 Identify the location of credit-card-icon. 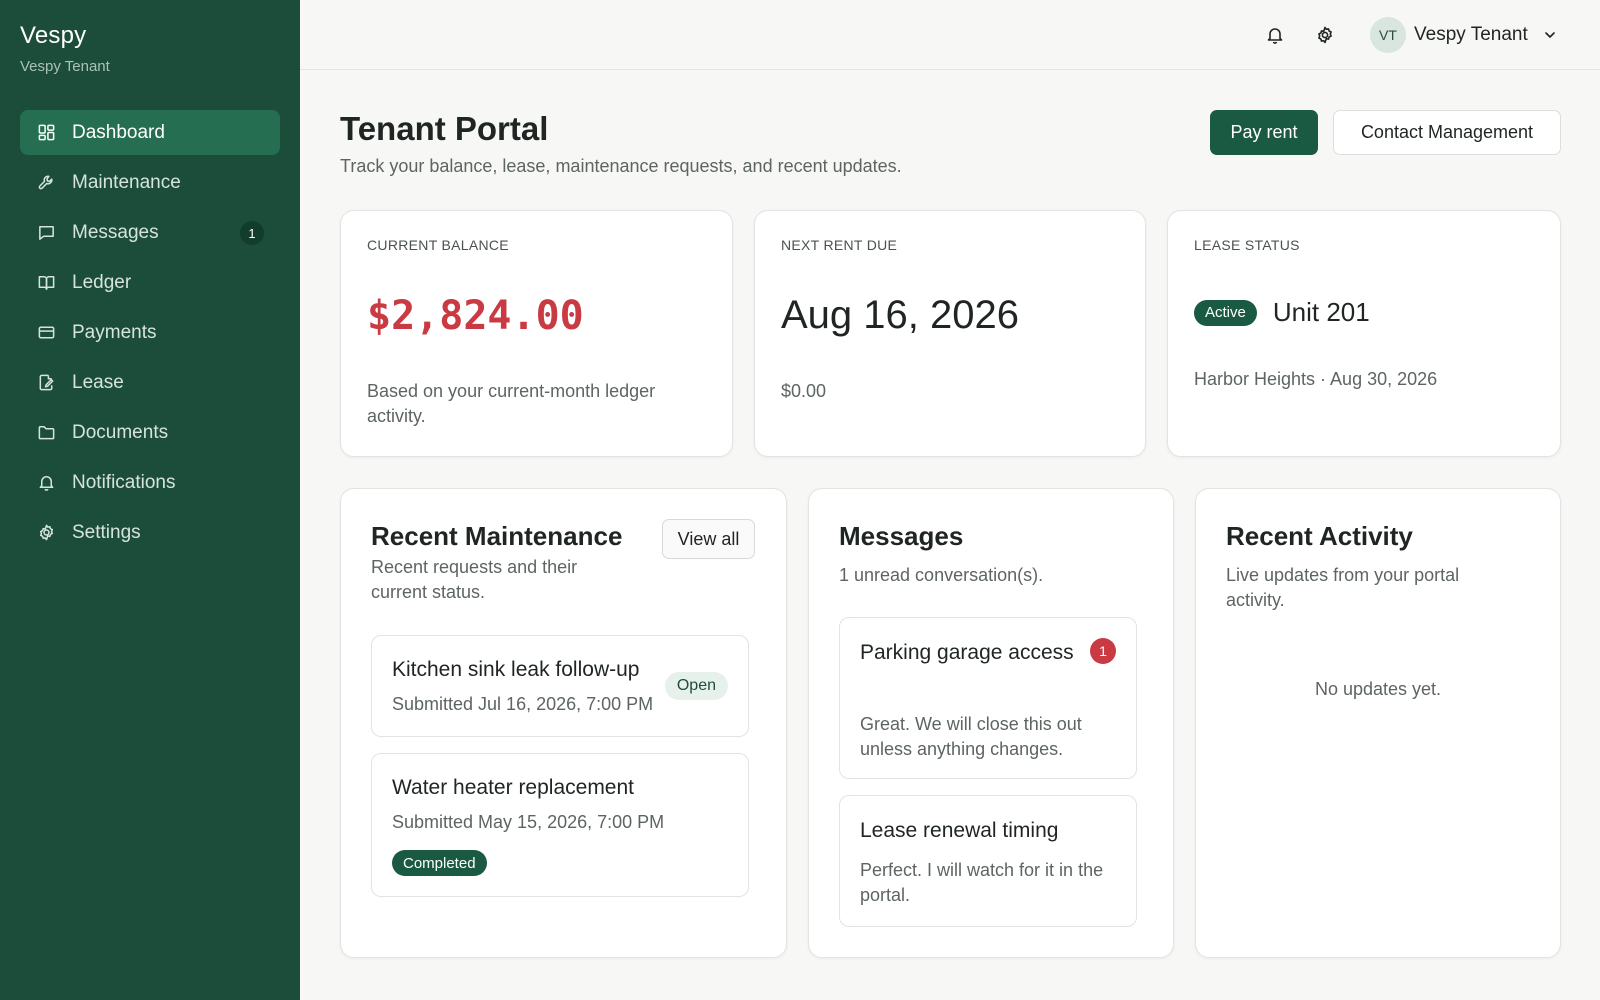
(46, 333).